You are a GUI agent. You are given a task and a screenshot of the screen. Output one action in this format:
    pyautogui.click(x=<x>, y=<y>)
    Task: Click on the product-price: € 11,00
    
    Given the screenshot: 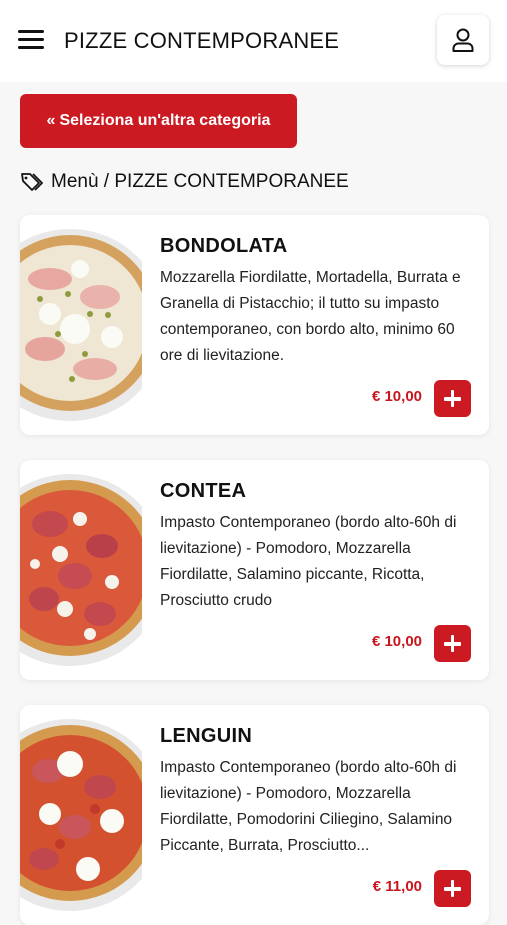 What is the action you would take?
    pyautogui.click(x=397, y=886)
    